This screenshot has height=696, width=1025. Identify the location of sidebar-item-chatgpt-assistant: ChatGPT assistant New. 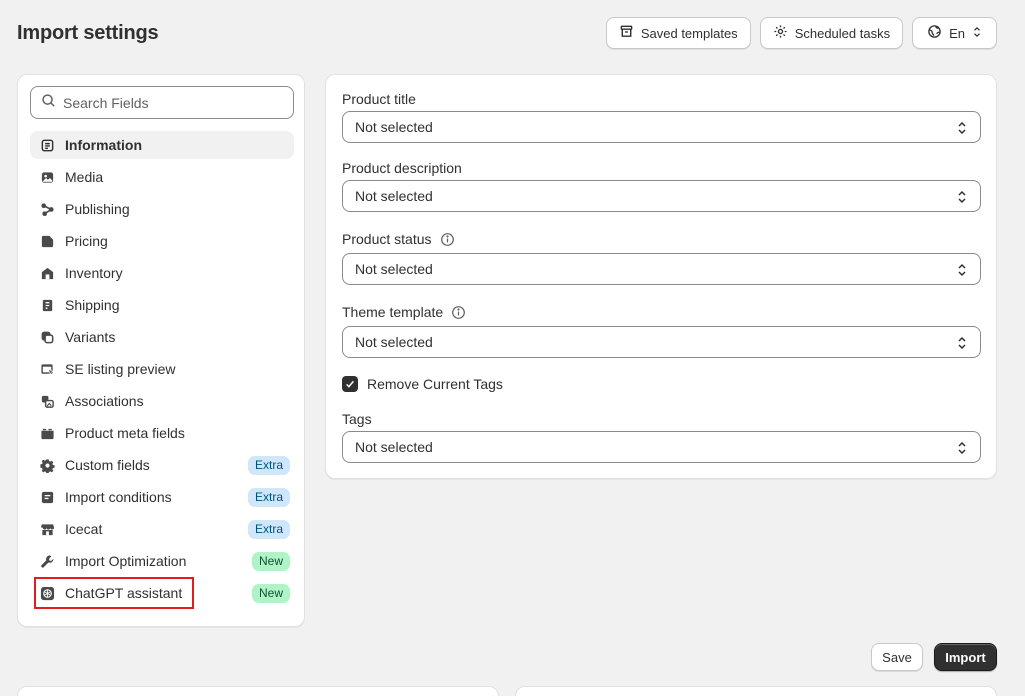
(162, 593).